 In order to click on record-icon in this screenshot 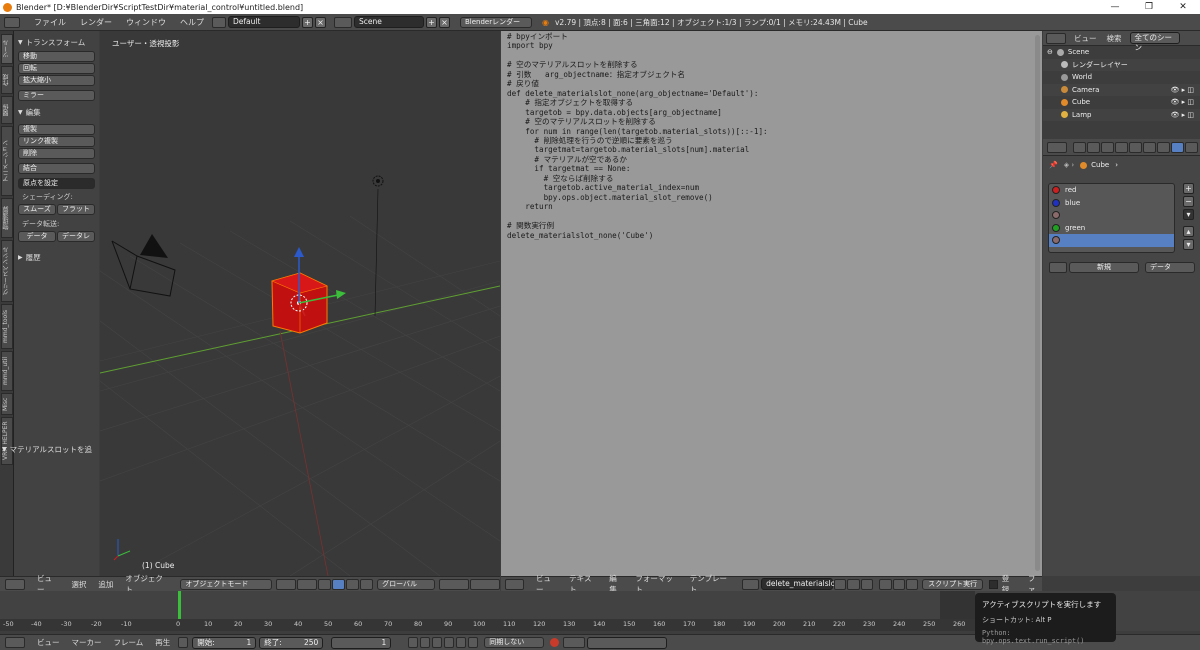, I will do `click(555, 642)`.